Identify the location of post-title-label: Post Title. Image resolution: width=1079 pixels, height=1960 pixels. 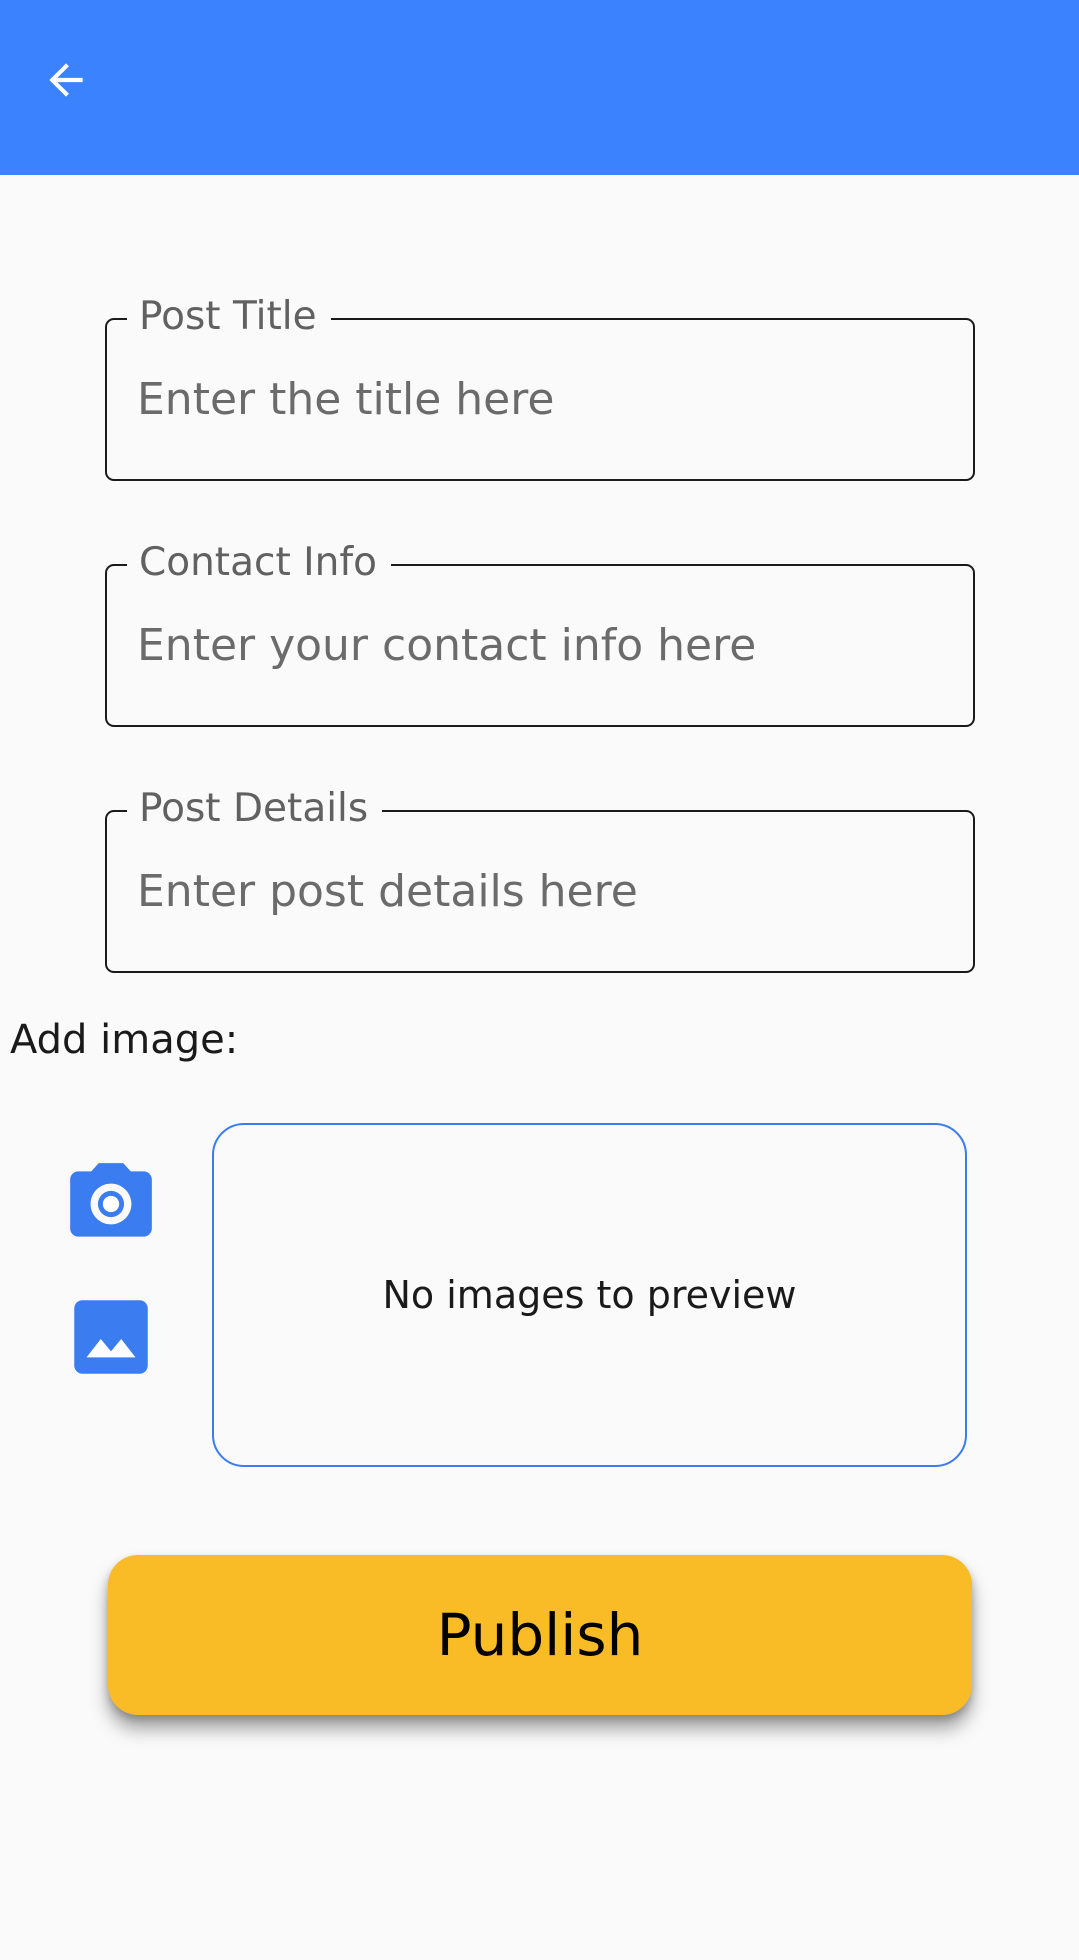
(229, 317).